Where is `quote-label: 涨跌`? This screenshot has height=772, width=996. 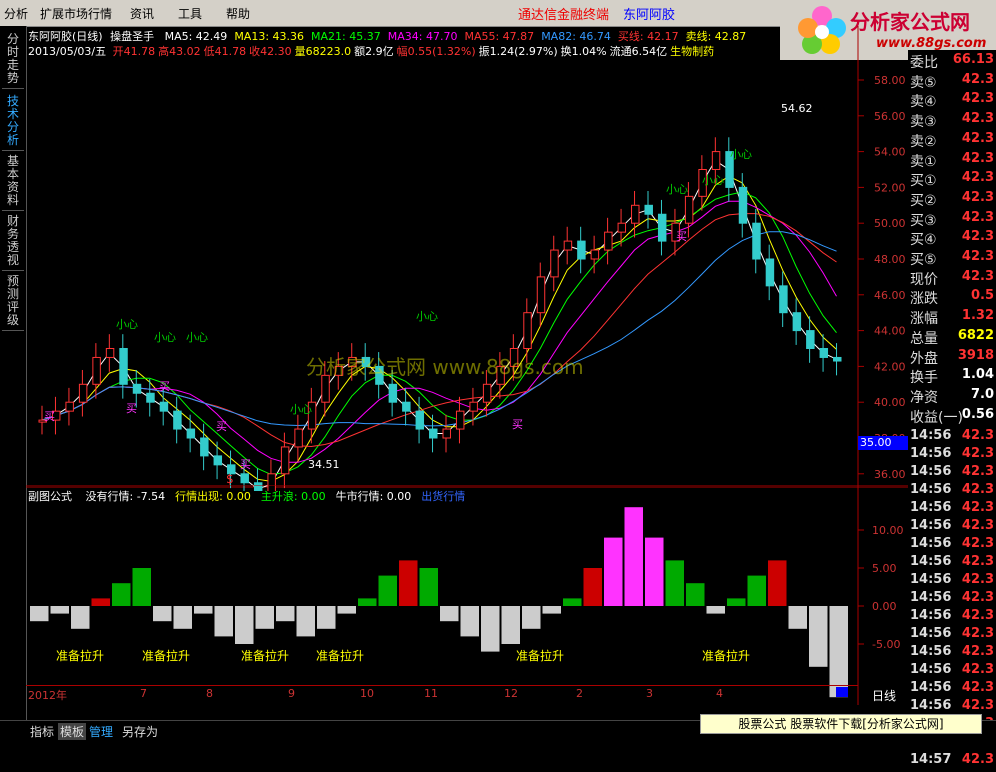 quote-label: 涨跌 is located at coordinates (924, 299).